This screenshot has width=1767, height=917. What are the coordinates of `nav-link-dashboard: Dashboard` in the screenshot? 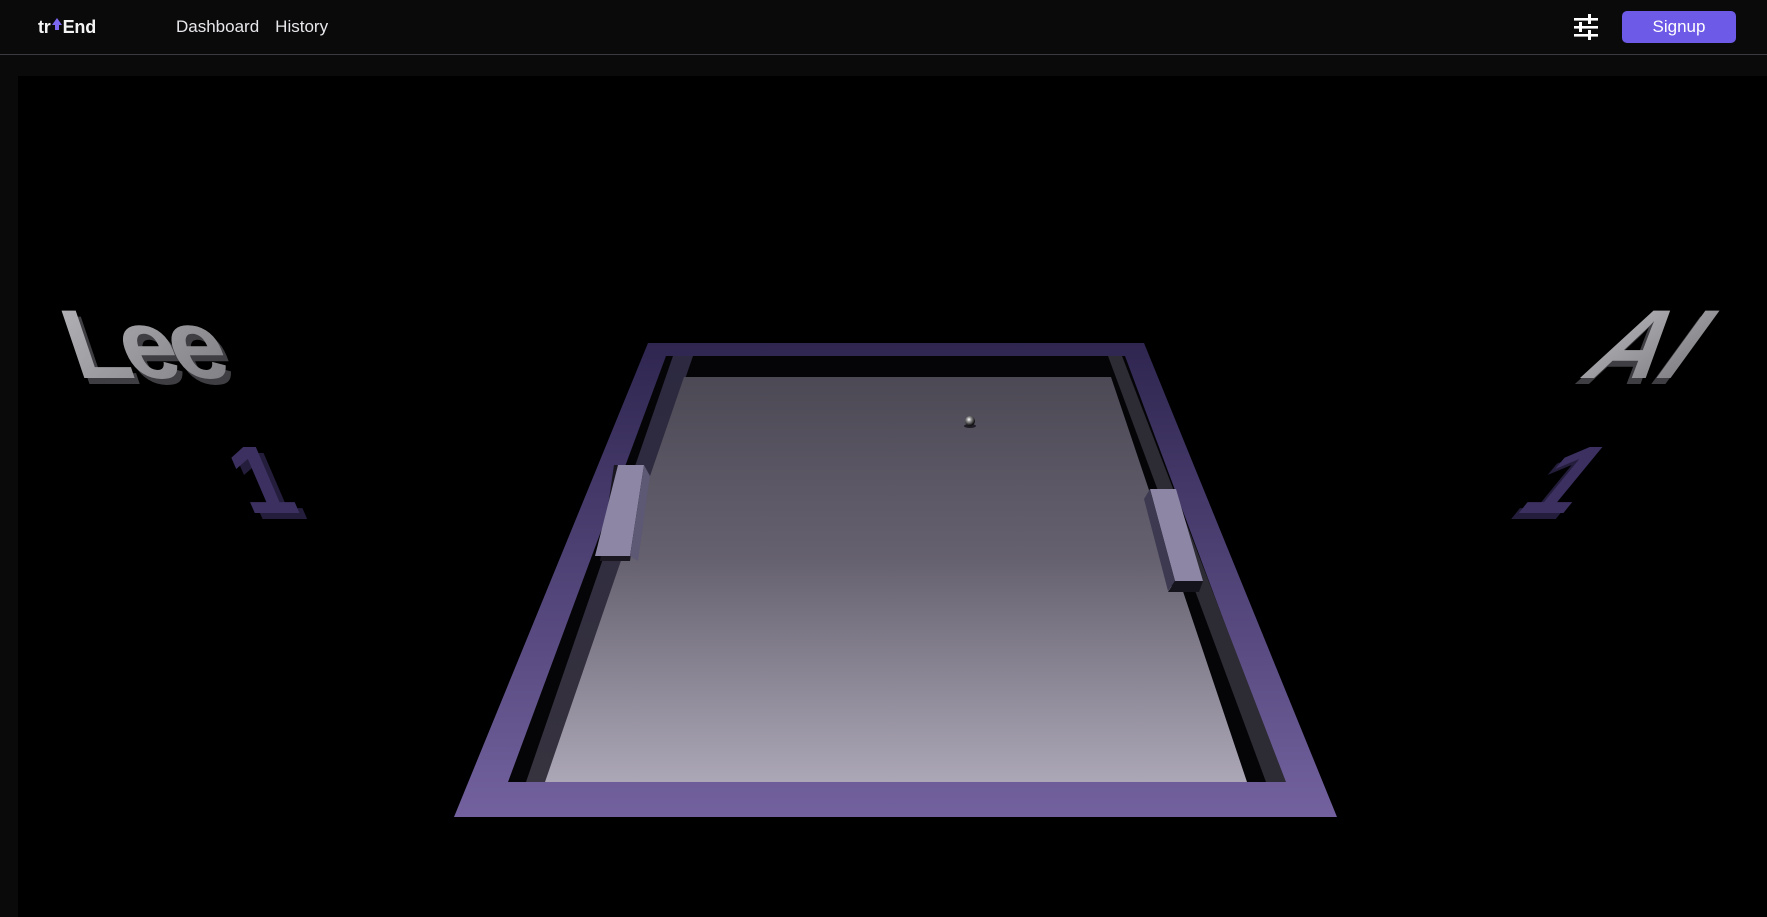 It's located at (217, 27).